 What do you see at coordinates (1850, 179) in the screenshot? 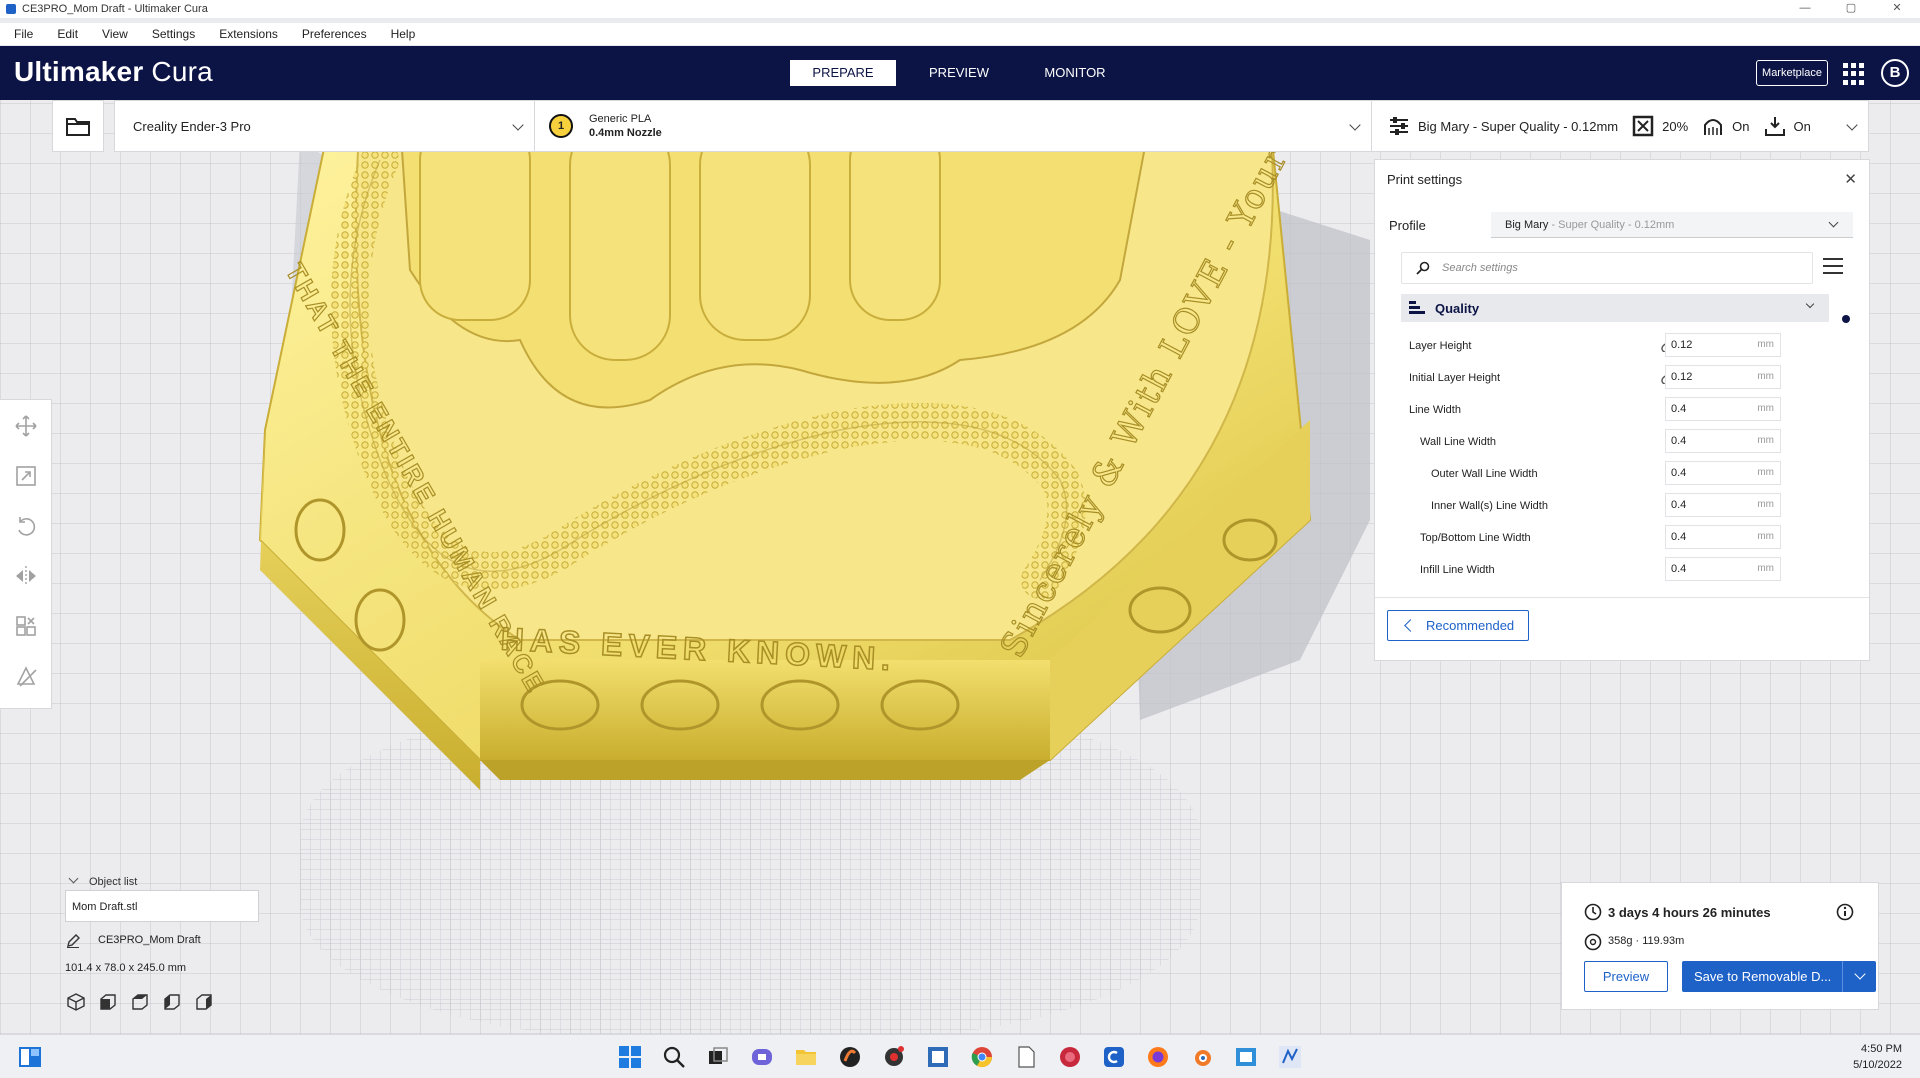
I see `close-icon: ✕` at bounding box center [1850, 179].